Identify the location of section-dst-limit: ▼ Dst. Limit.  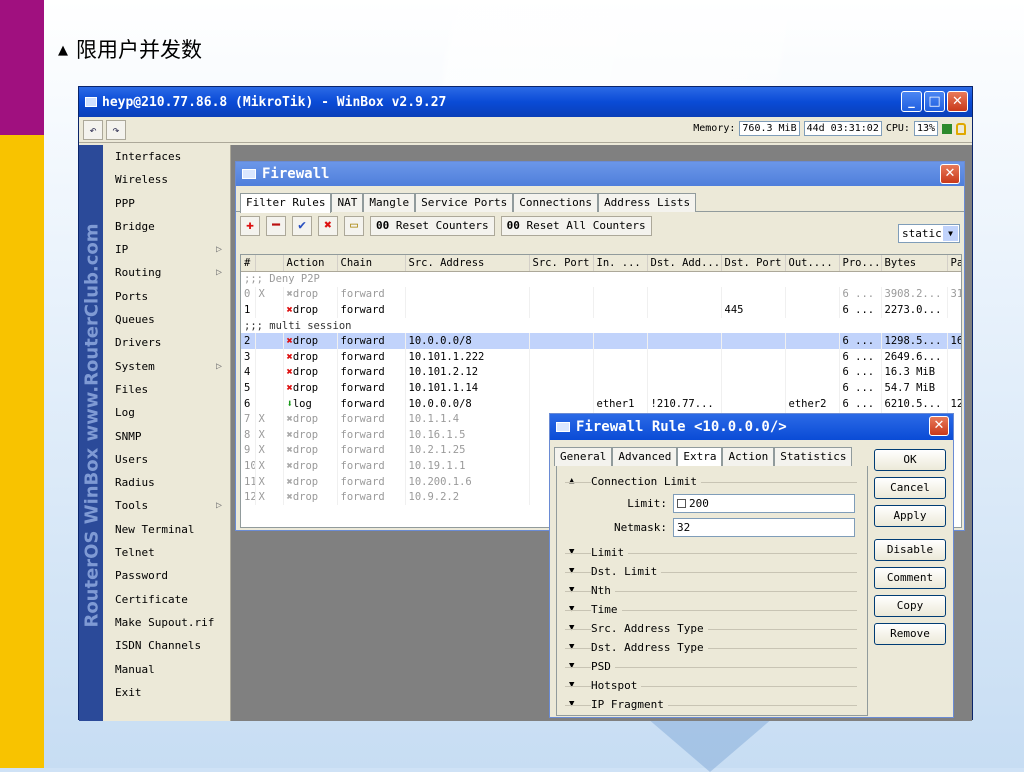
(716, 571).